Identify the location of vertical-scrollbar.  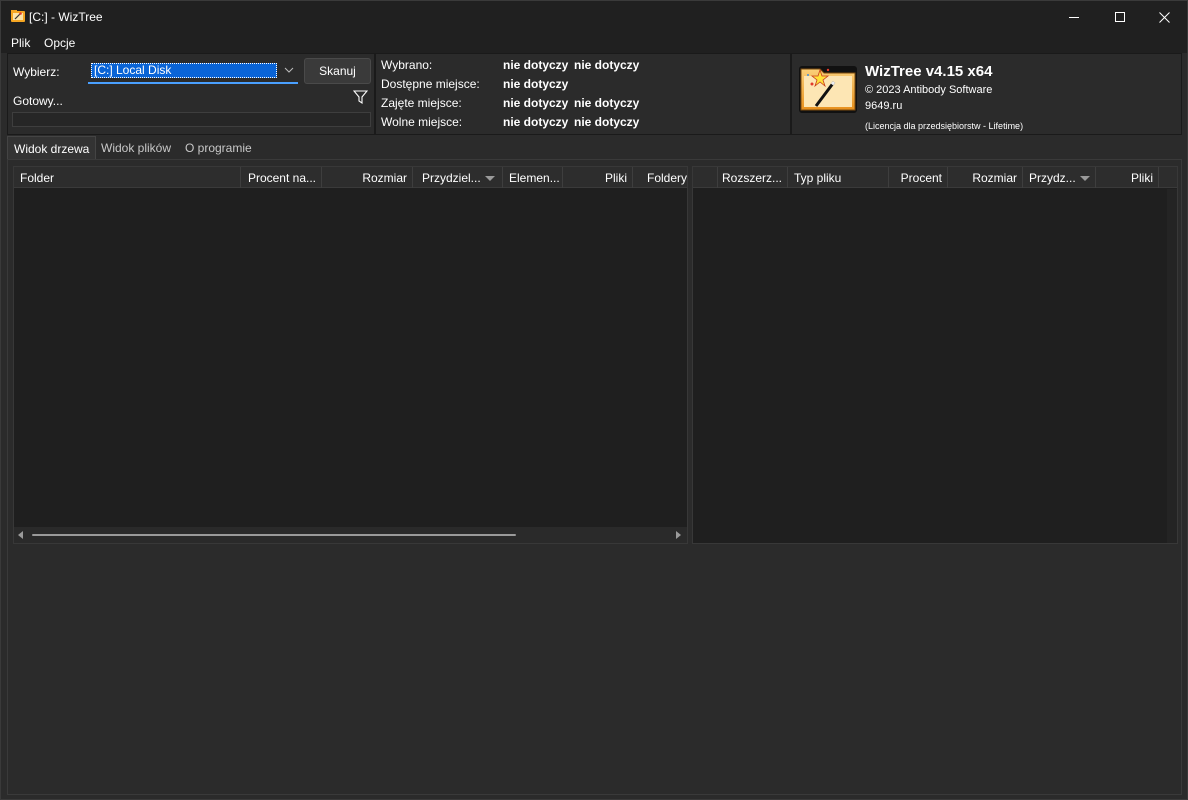
(1172, 366).